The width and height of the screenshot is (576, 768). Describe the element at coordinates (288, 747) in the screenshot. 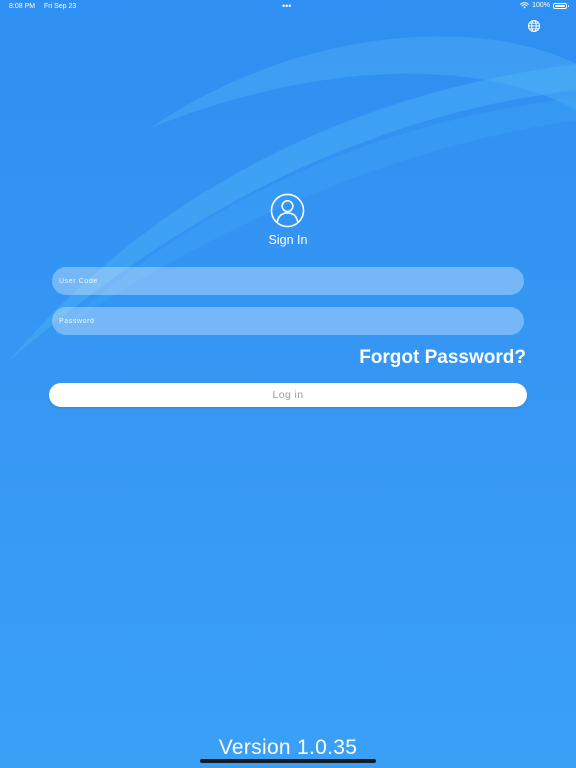

I see `version-label: Version 1.0.35` at that location.